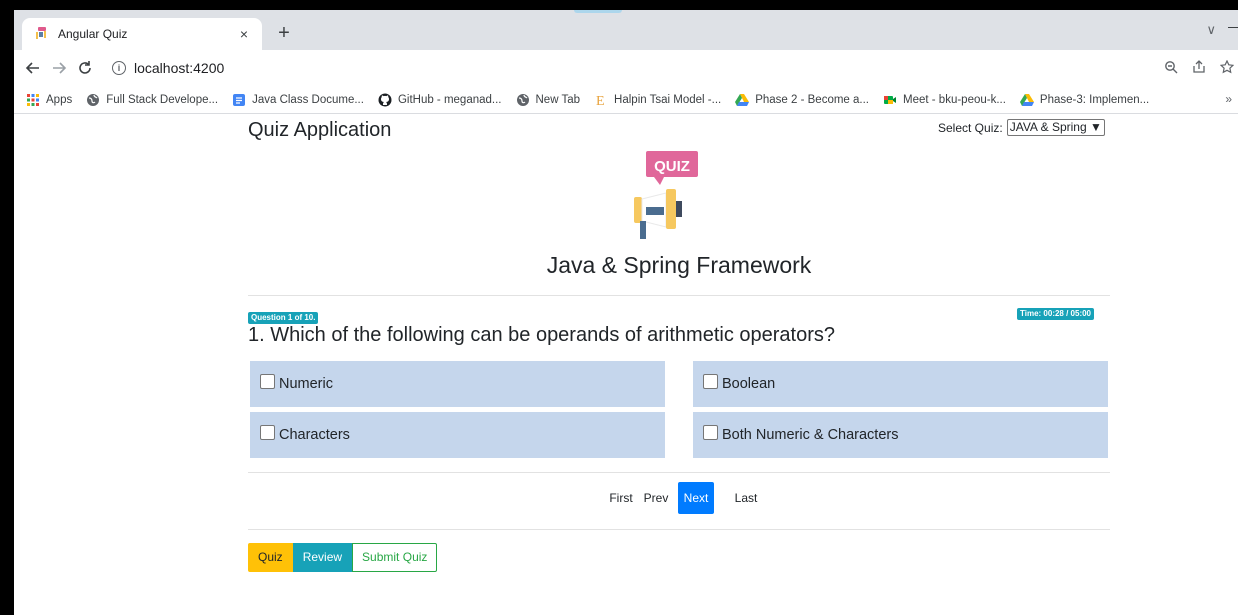 The height and width of the screenshot is (615, 1238). Describe the element at coordinates (626, 30) in the screenshot. I see `tab-strip: Angular Quiz × + ∨` at that location.